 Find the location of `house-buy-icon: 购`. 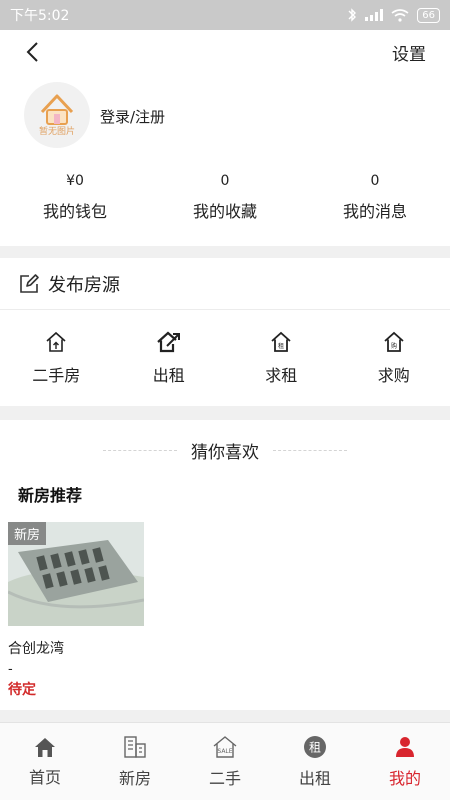

house-buy-icon: 购 is located at coordinates (394, 341).